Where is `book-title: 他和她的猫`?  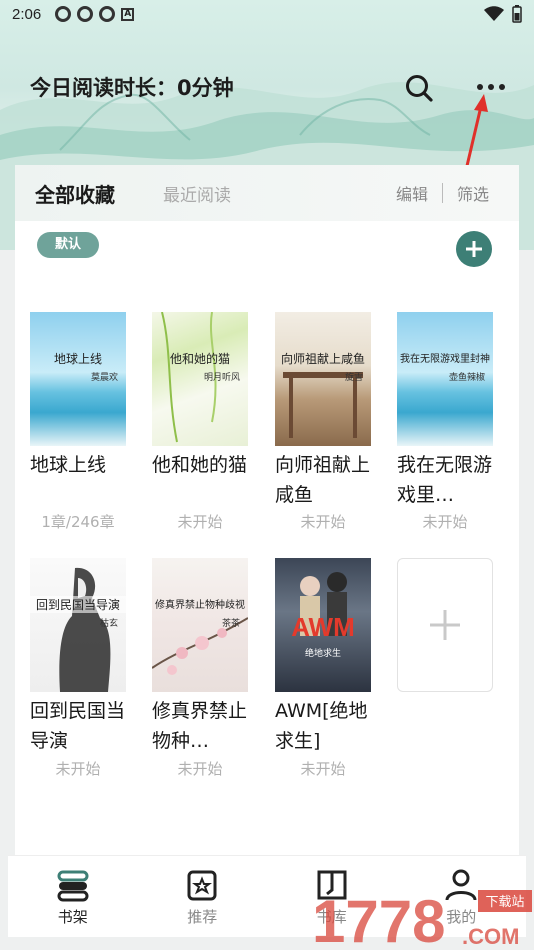 book-title: 他和她的猫 is located at coordinates (200, 465).